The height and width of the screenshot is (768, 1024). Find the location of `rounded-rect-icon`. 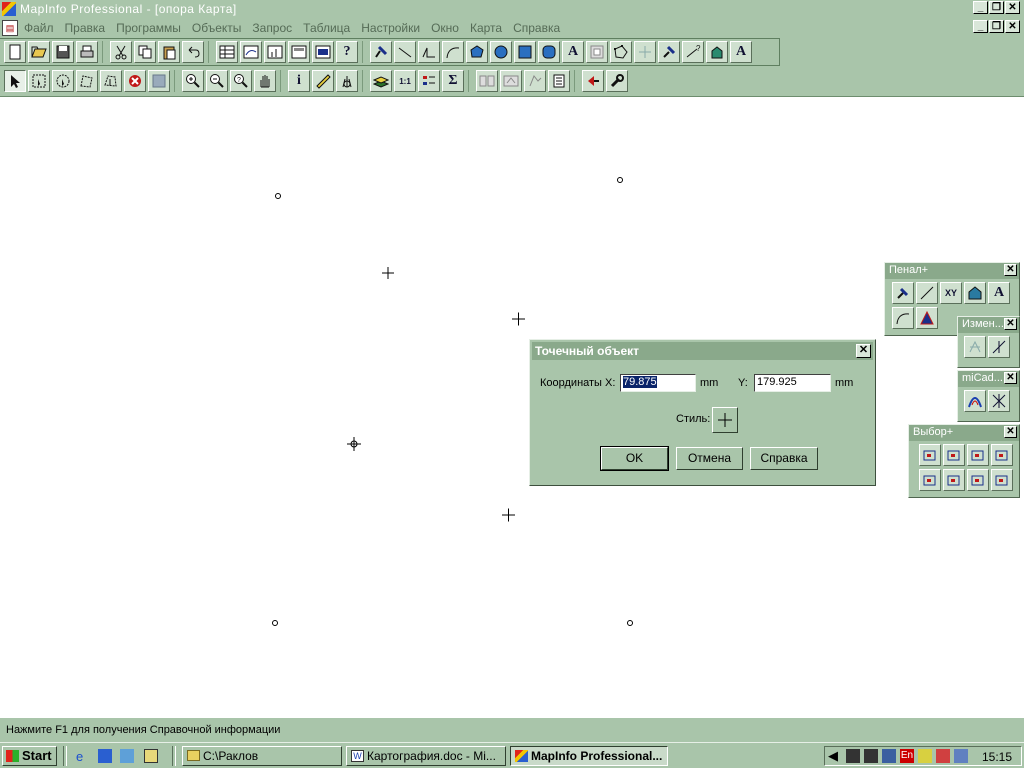

rounded-rect-icon is located at coordinates (549, 52).